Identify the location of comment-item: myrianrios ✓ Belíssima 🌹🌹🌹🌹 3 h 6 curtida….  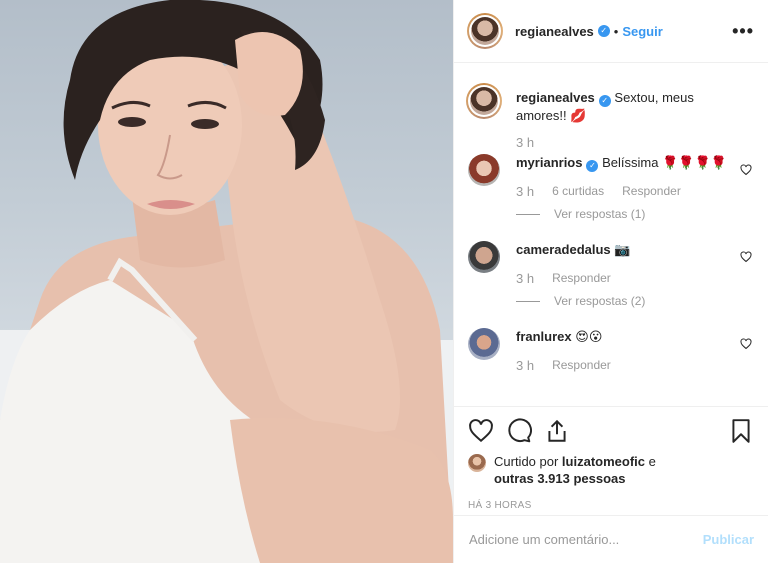
(610, 187).